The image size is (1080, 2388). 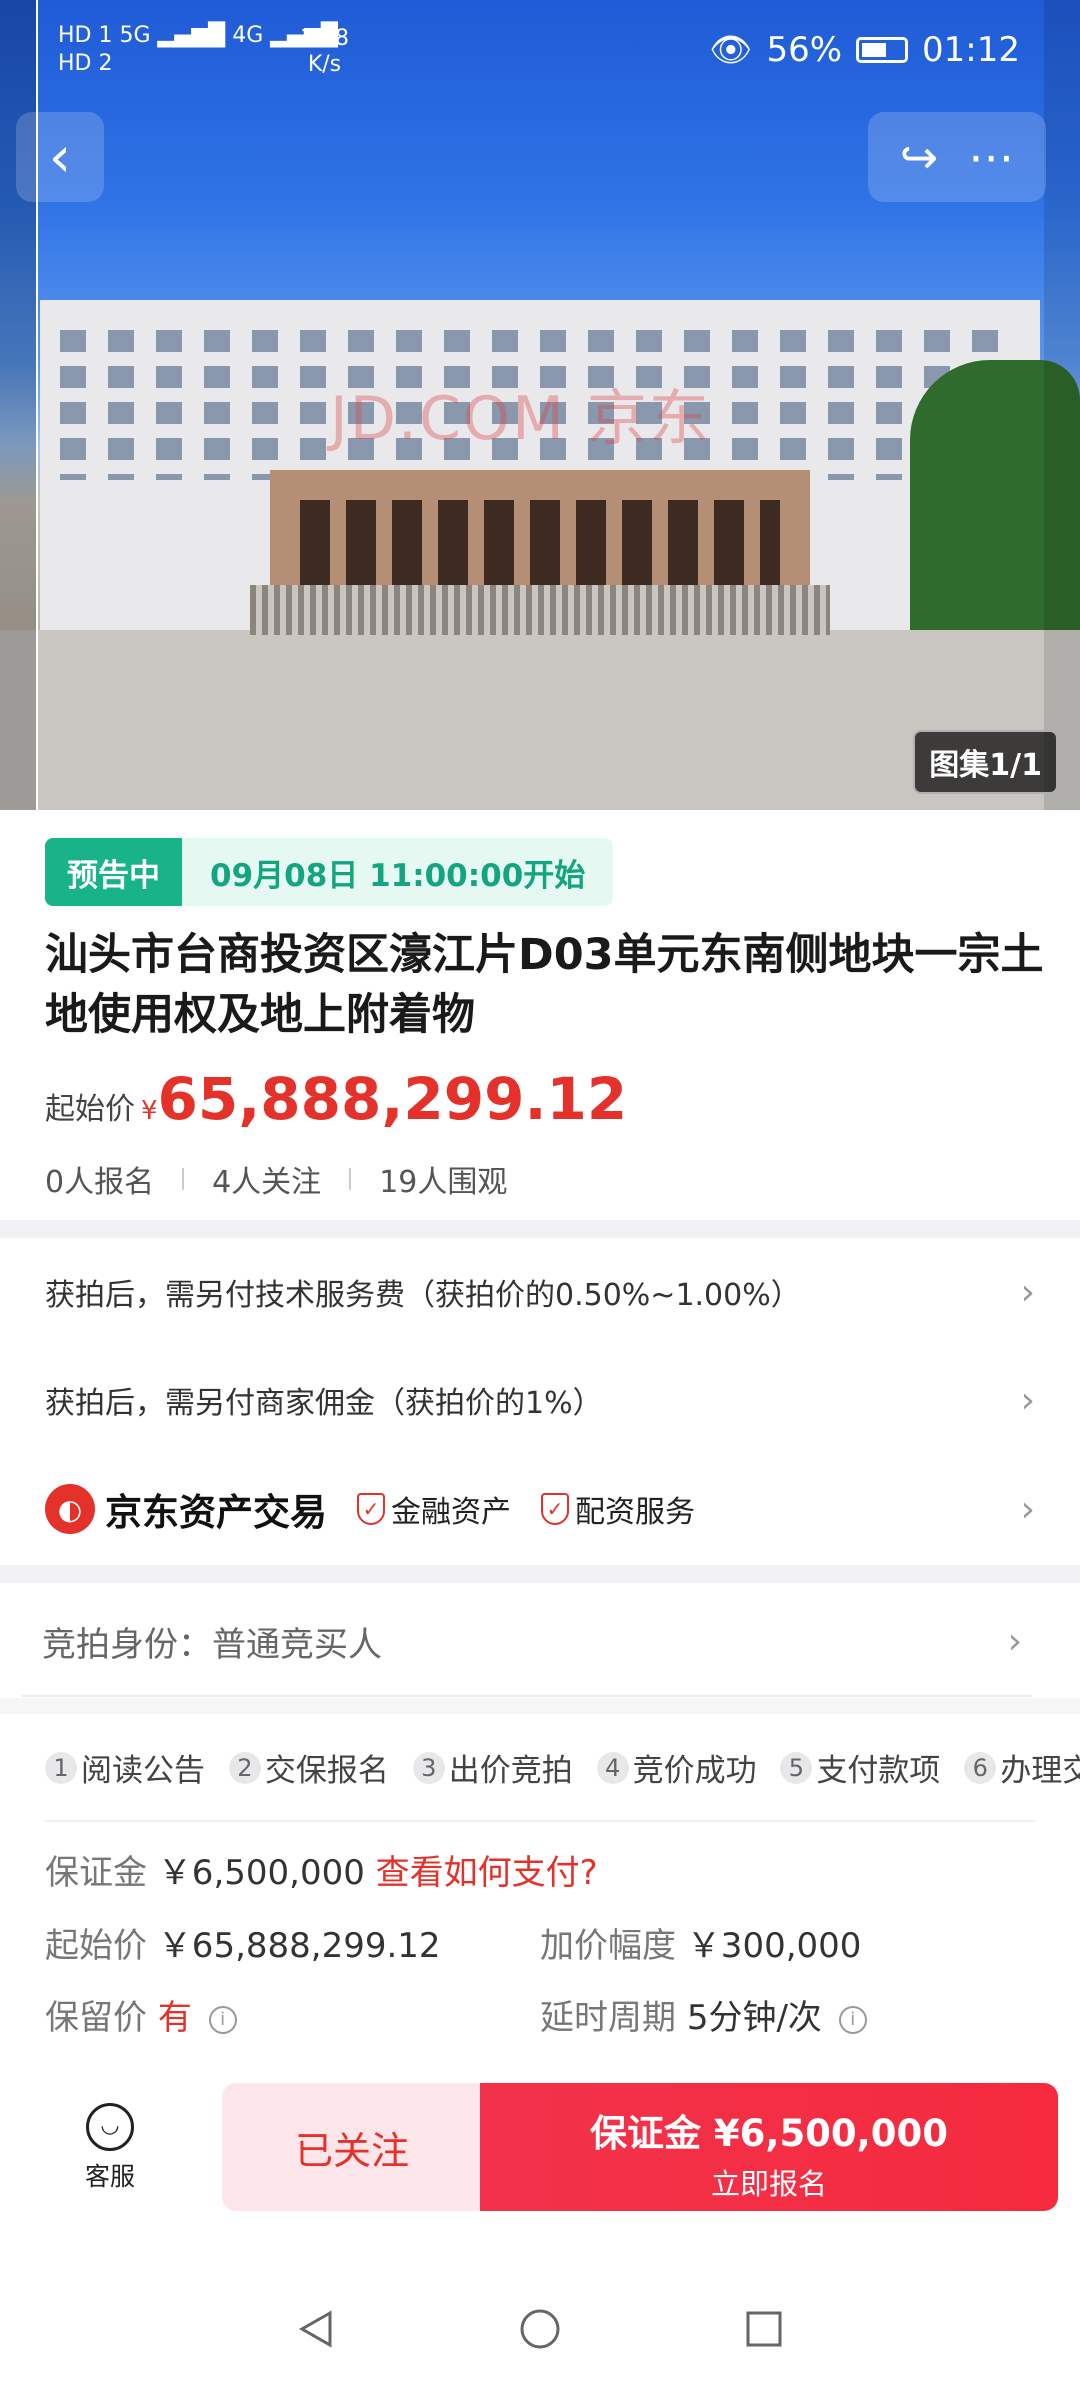 I want to click on commission-text: 获拍后，需另付商家佣金（获拍价的1%）, so click(x=324, y=1403).